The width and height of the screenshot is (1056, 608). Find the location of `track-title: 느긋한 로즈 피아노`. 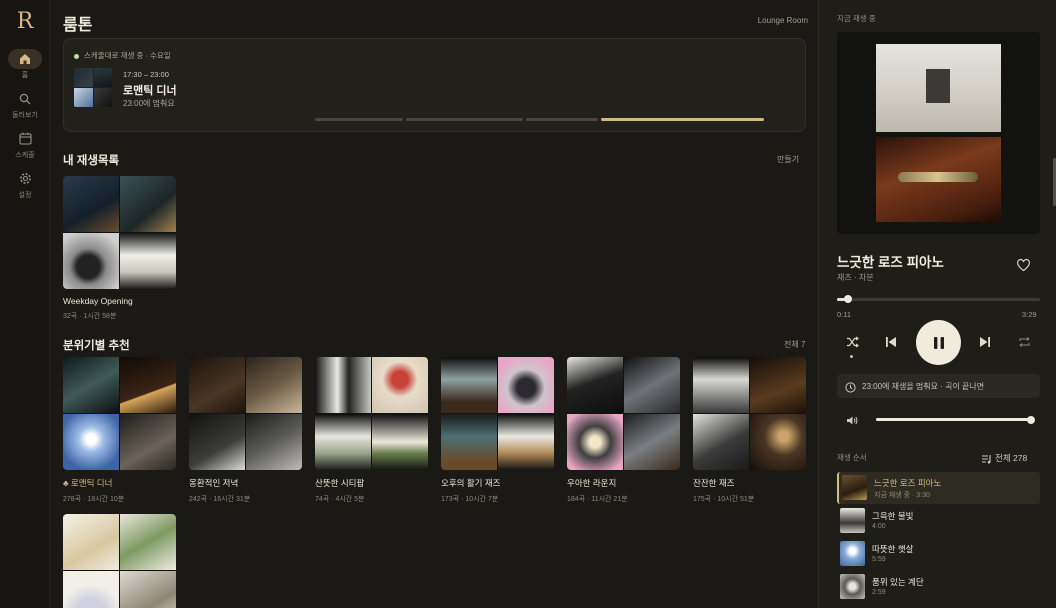

track-title: 느긋한 로즈 피아노 is located at coordinates (890, 262).